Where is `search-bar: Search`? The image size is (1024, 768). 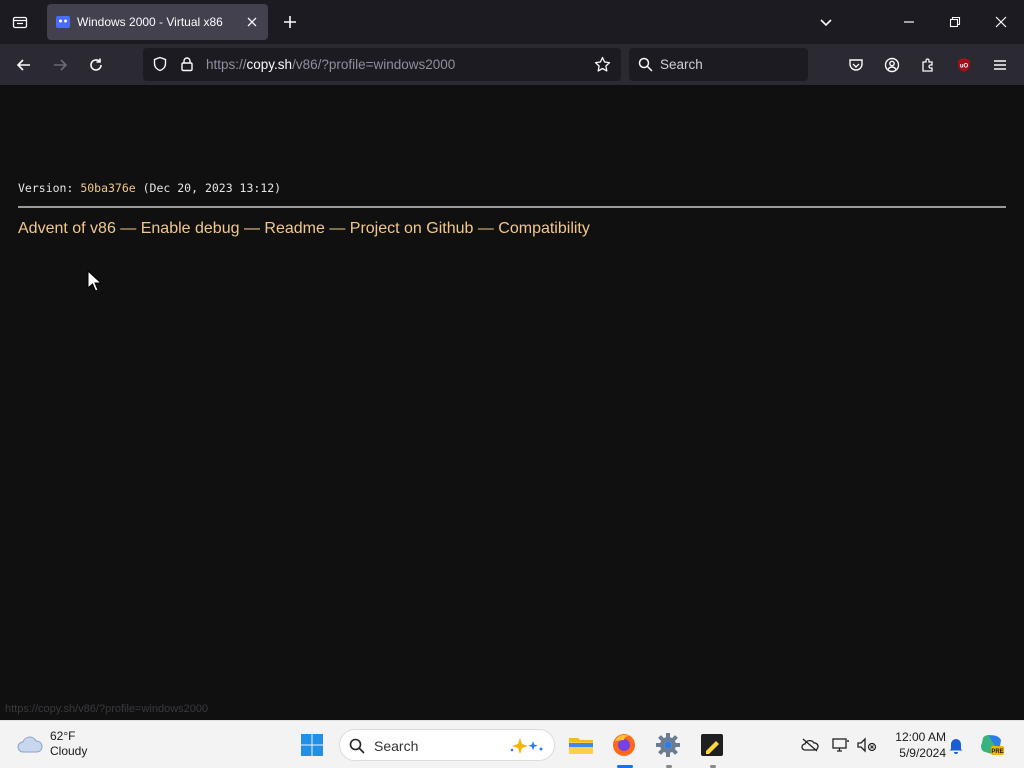
search-bar: Search is located at coordinates (718, 64).